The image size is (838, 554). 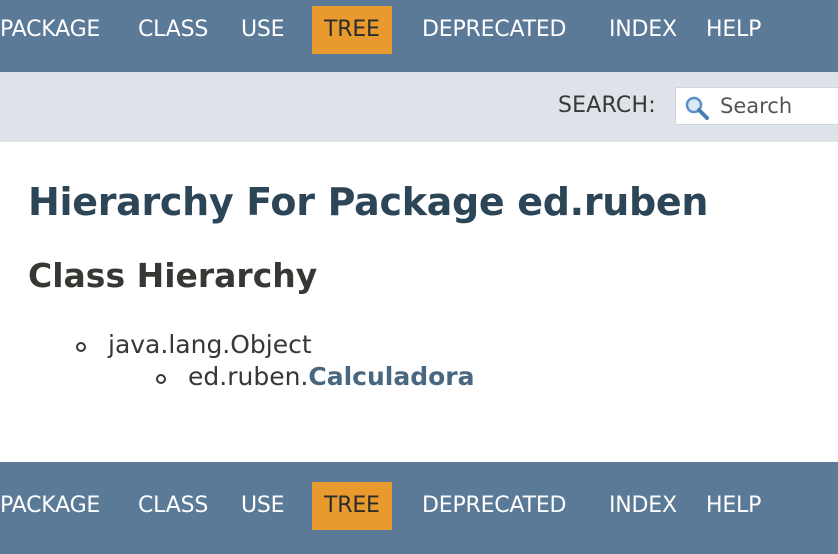 I want to click on search-label: SEARCH:, so click(x=607, y=105).